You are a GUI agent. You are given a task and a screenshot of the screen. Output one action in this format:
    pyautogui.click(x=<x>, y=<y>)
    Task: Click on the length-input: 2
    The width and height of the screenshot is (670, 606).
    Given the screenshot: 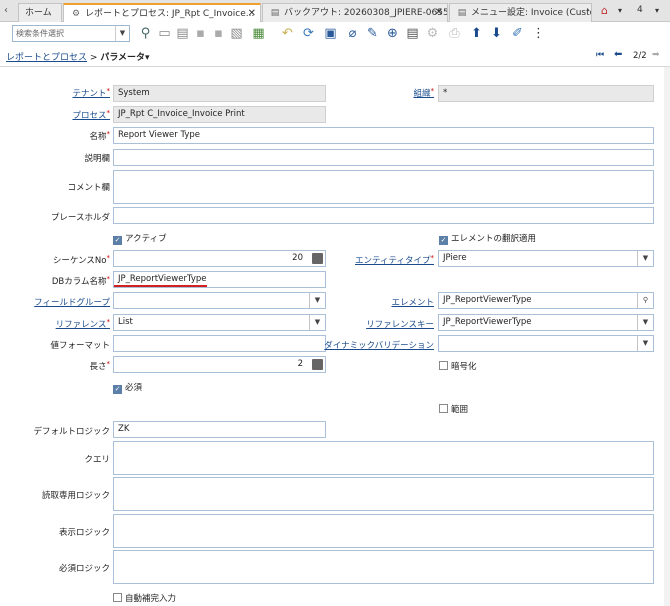 What is the action you would take?
    pyautogui.click(x=219, y=364)
    